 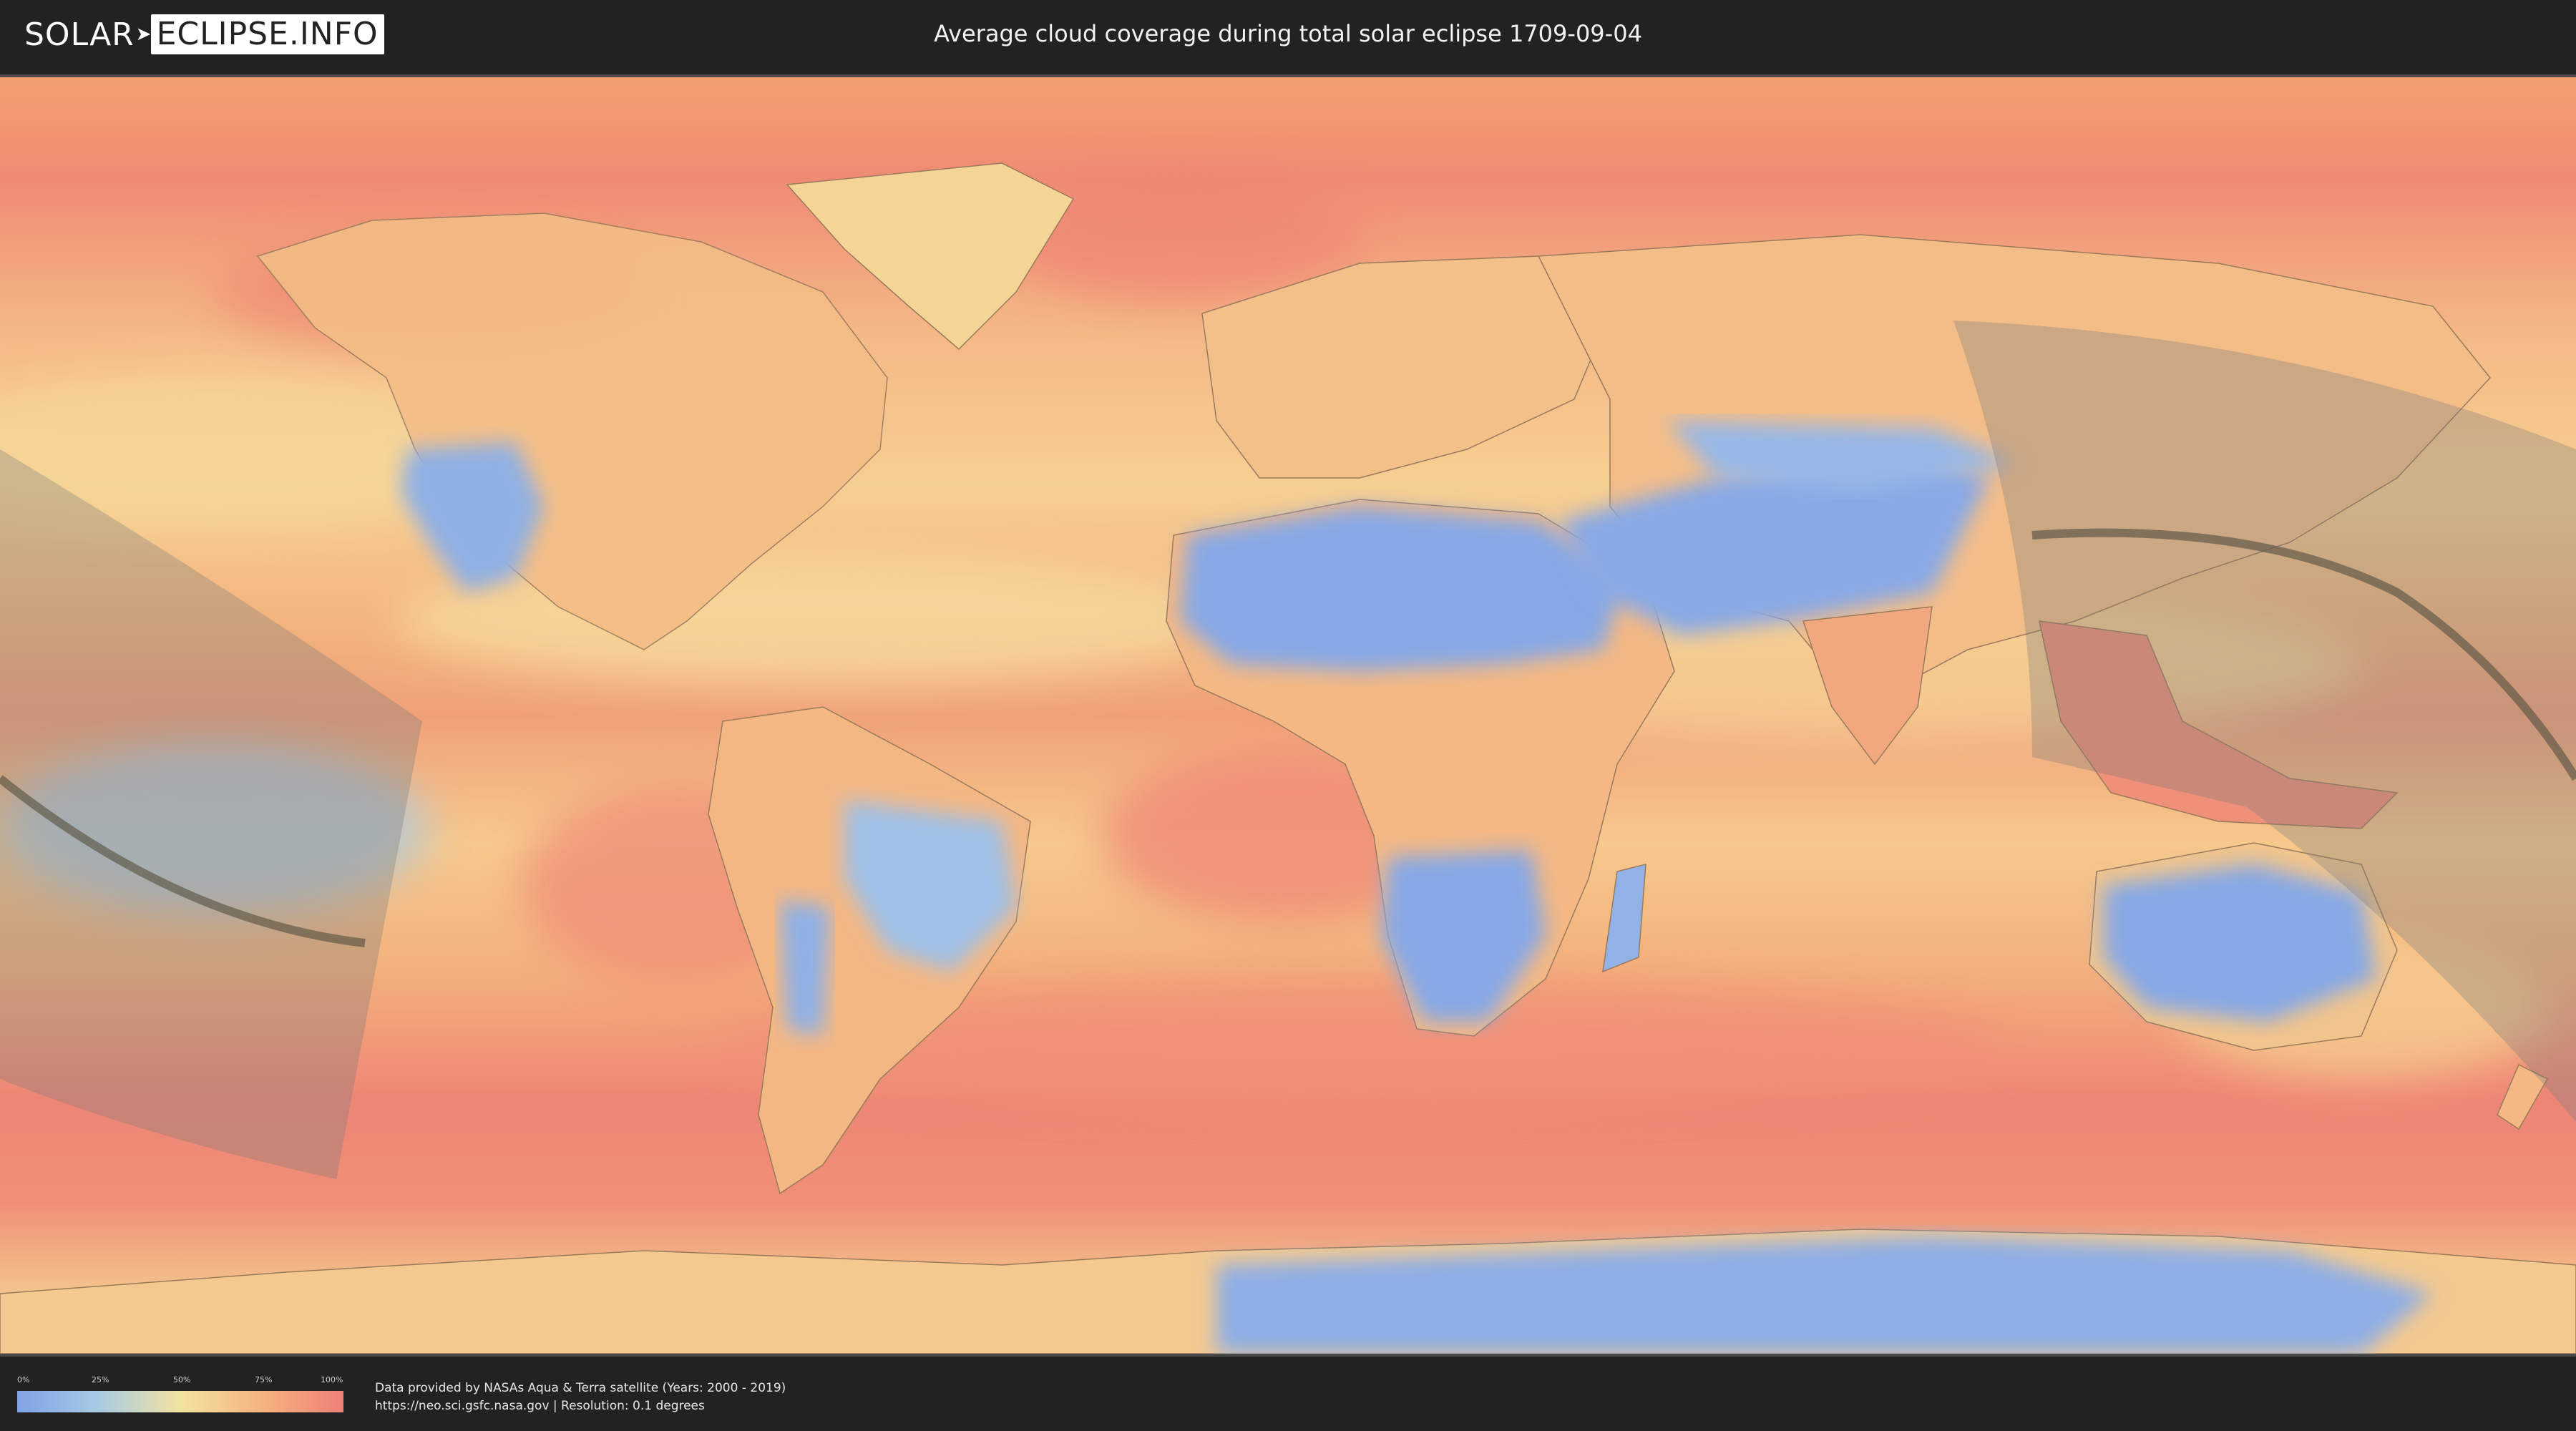 I want to click on legend-ticks: 0% 25% 50% 75% 100%, so click(x=180, y=1382).